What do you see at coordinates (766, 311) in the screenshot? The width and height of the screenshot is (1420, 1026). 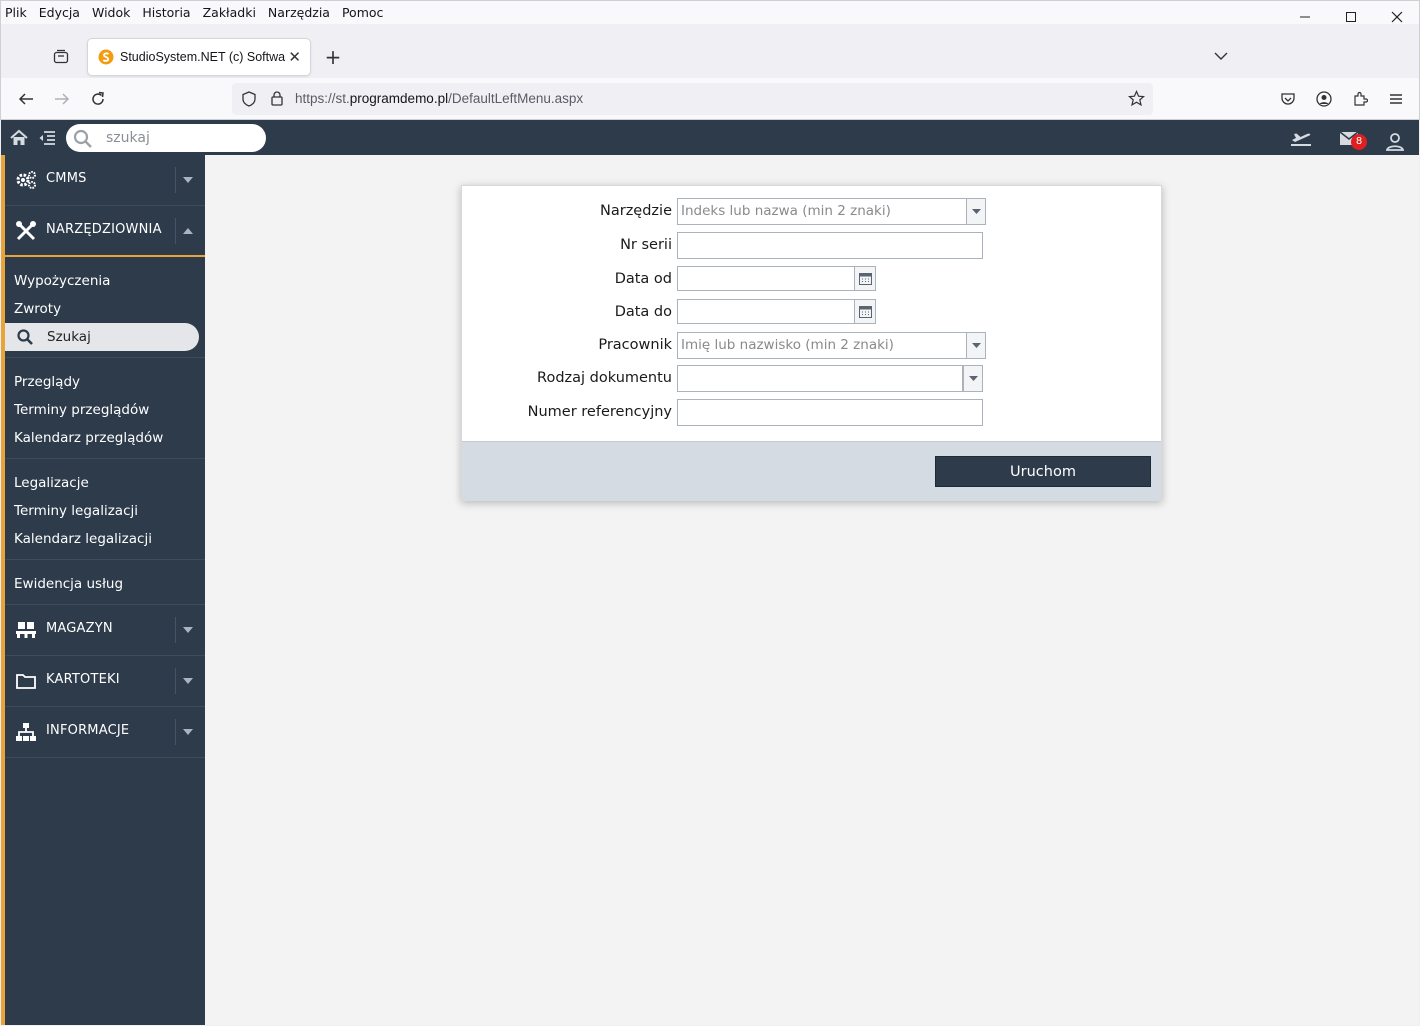 I see `data-do-input` at bounding box center [766, 311].